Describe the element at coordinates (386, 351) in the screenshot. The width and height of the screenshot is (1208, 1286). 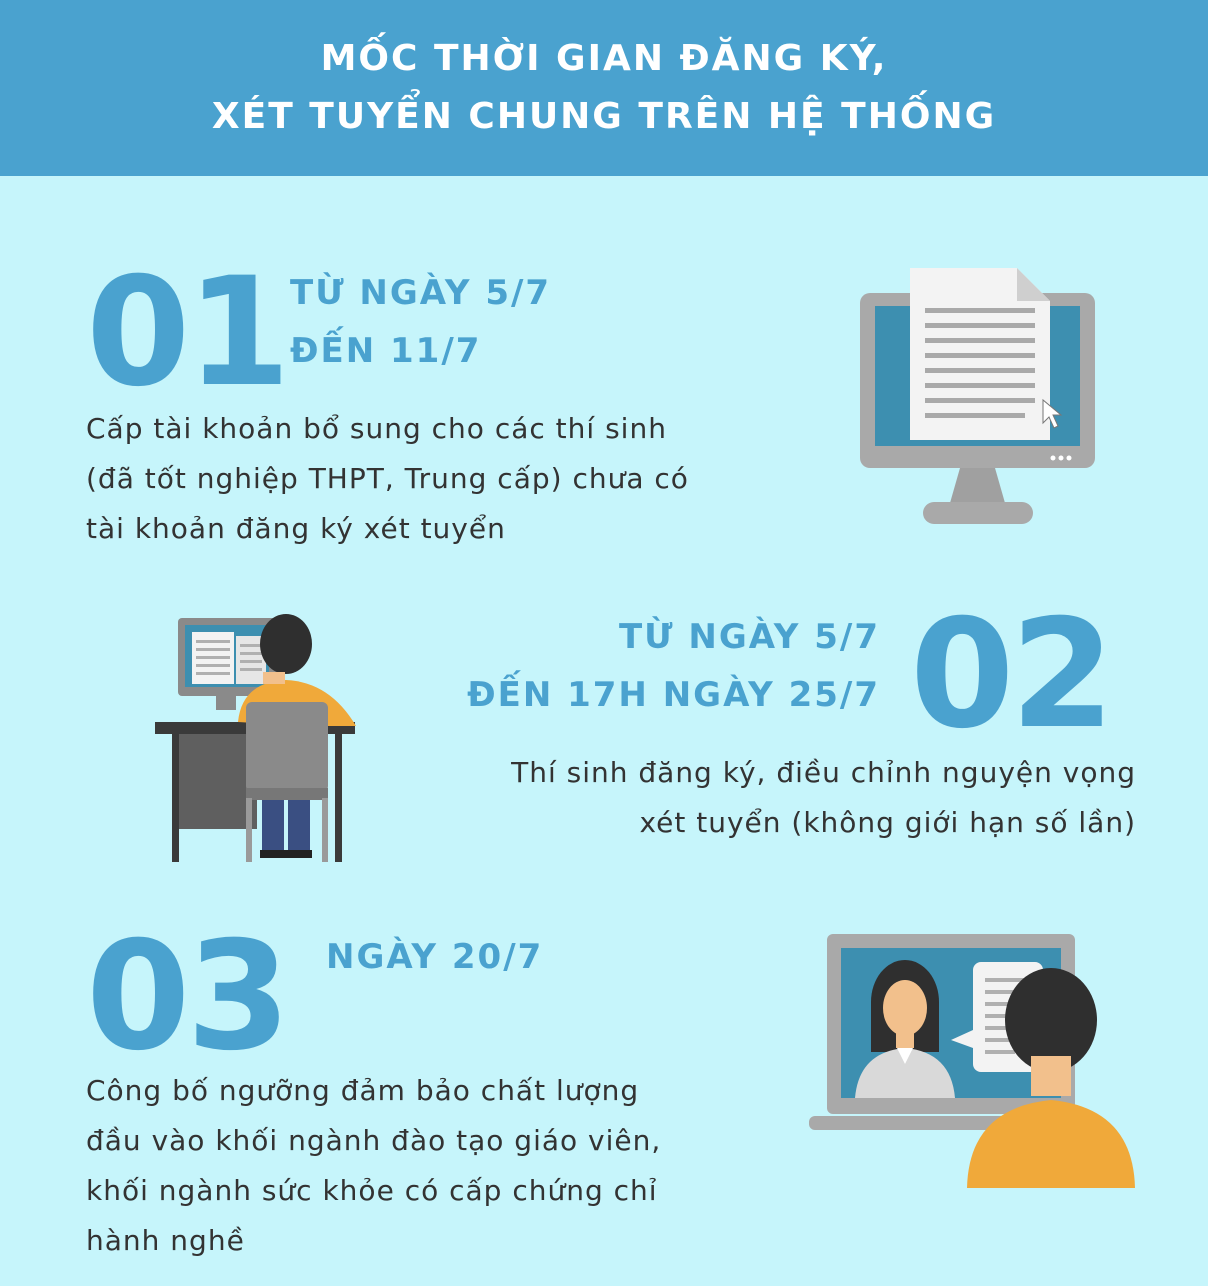
I see `step-1-date-line-2: ĐẾN 11/7` at that location.